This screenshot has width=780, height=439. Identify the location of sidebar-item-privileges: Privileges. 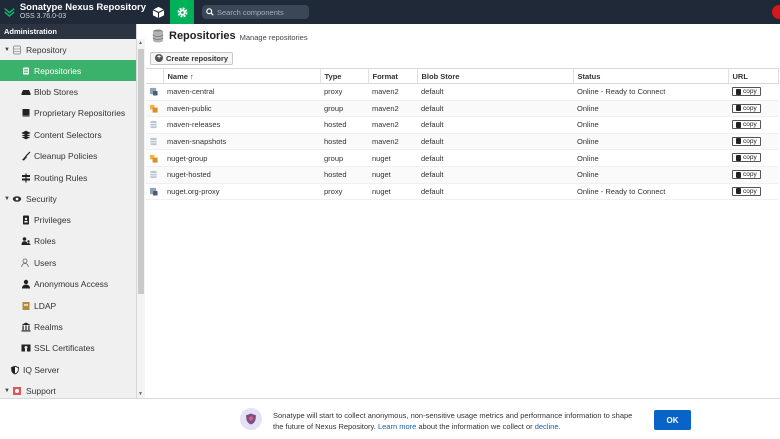
(68, 219).